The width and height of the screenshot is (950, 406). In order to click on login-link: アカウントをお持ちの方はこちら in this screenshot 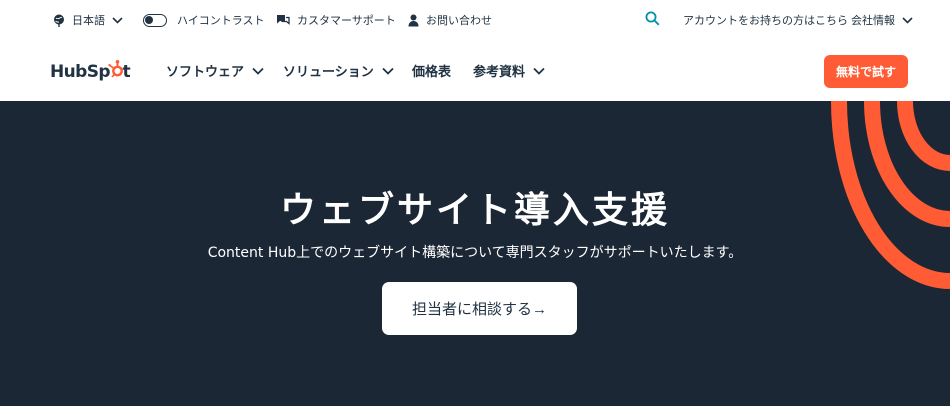, I will do `click(765, 20)`.